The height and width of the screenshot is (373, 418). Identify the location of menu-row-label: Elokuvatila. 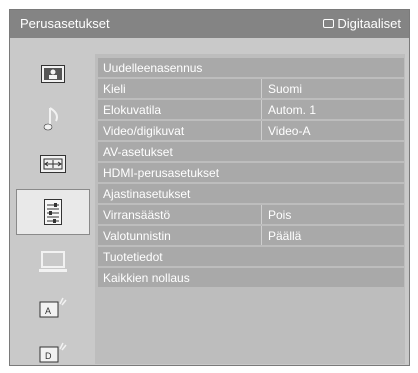
(132, 110).